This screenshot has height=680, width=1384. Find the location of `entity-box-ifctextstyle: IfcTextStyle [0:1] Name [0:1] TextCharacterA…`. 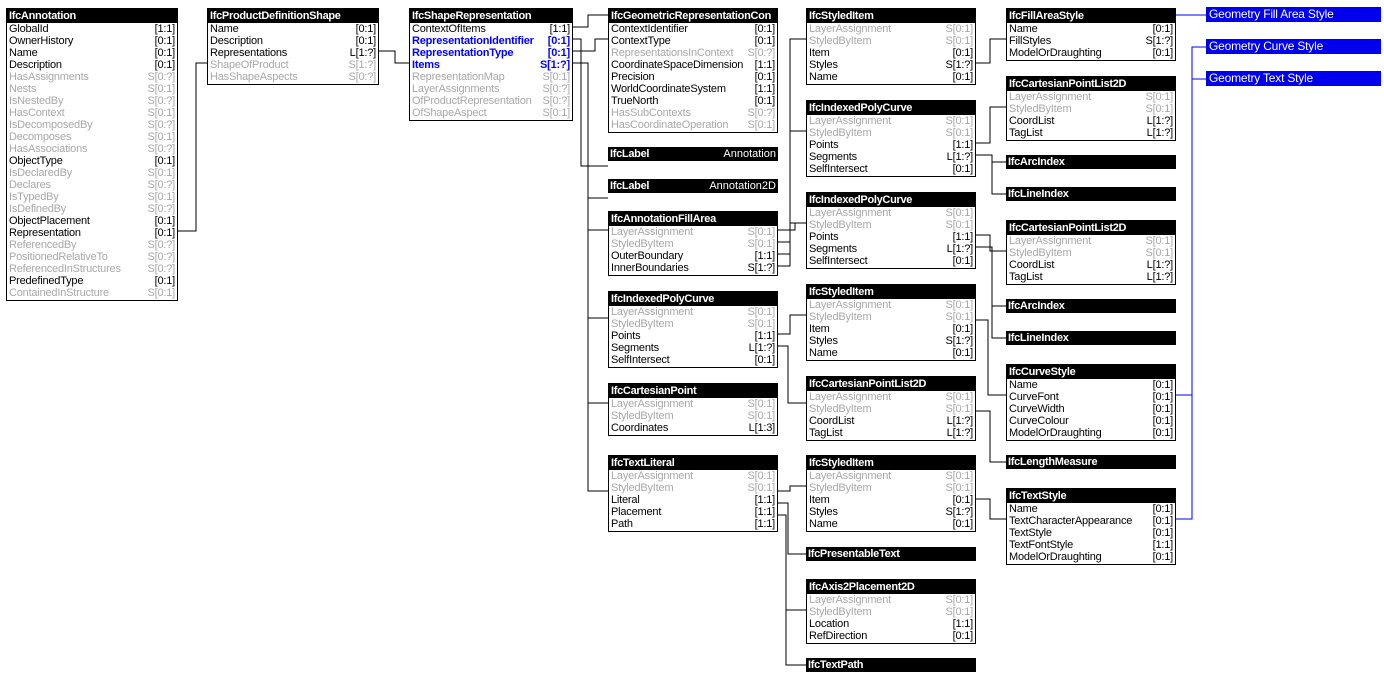

entity-box-ifctextstyle: IfcTextStyle [0:1] Name [0:1] TextCharacterA… is located at coordinates (1091, 526).